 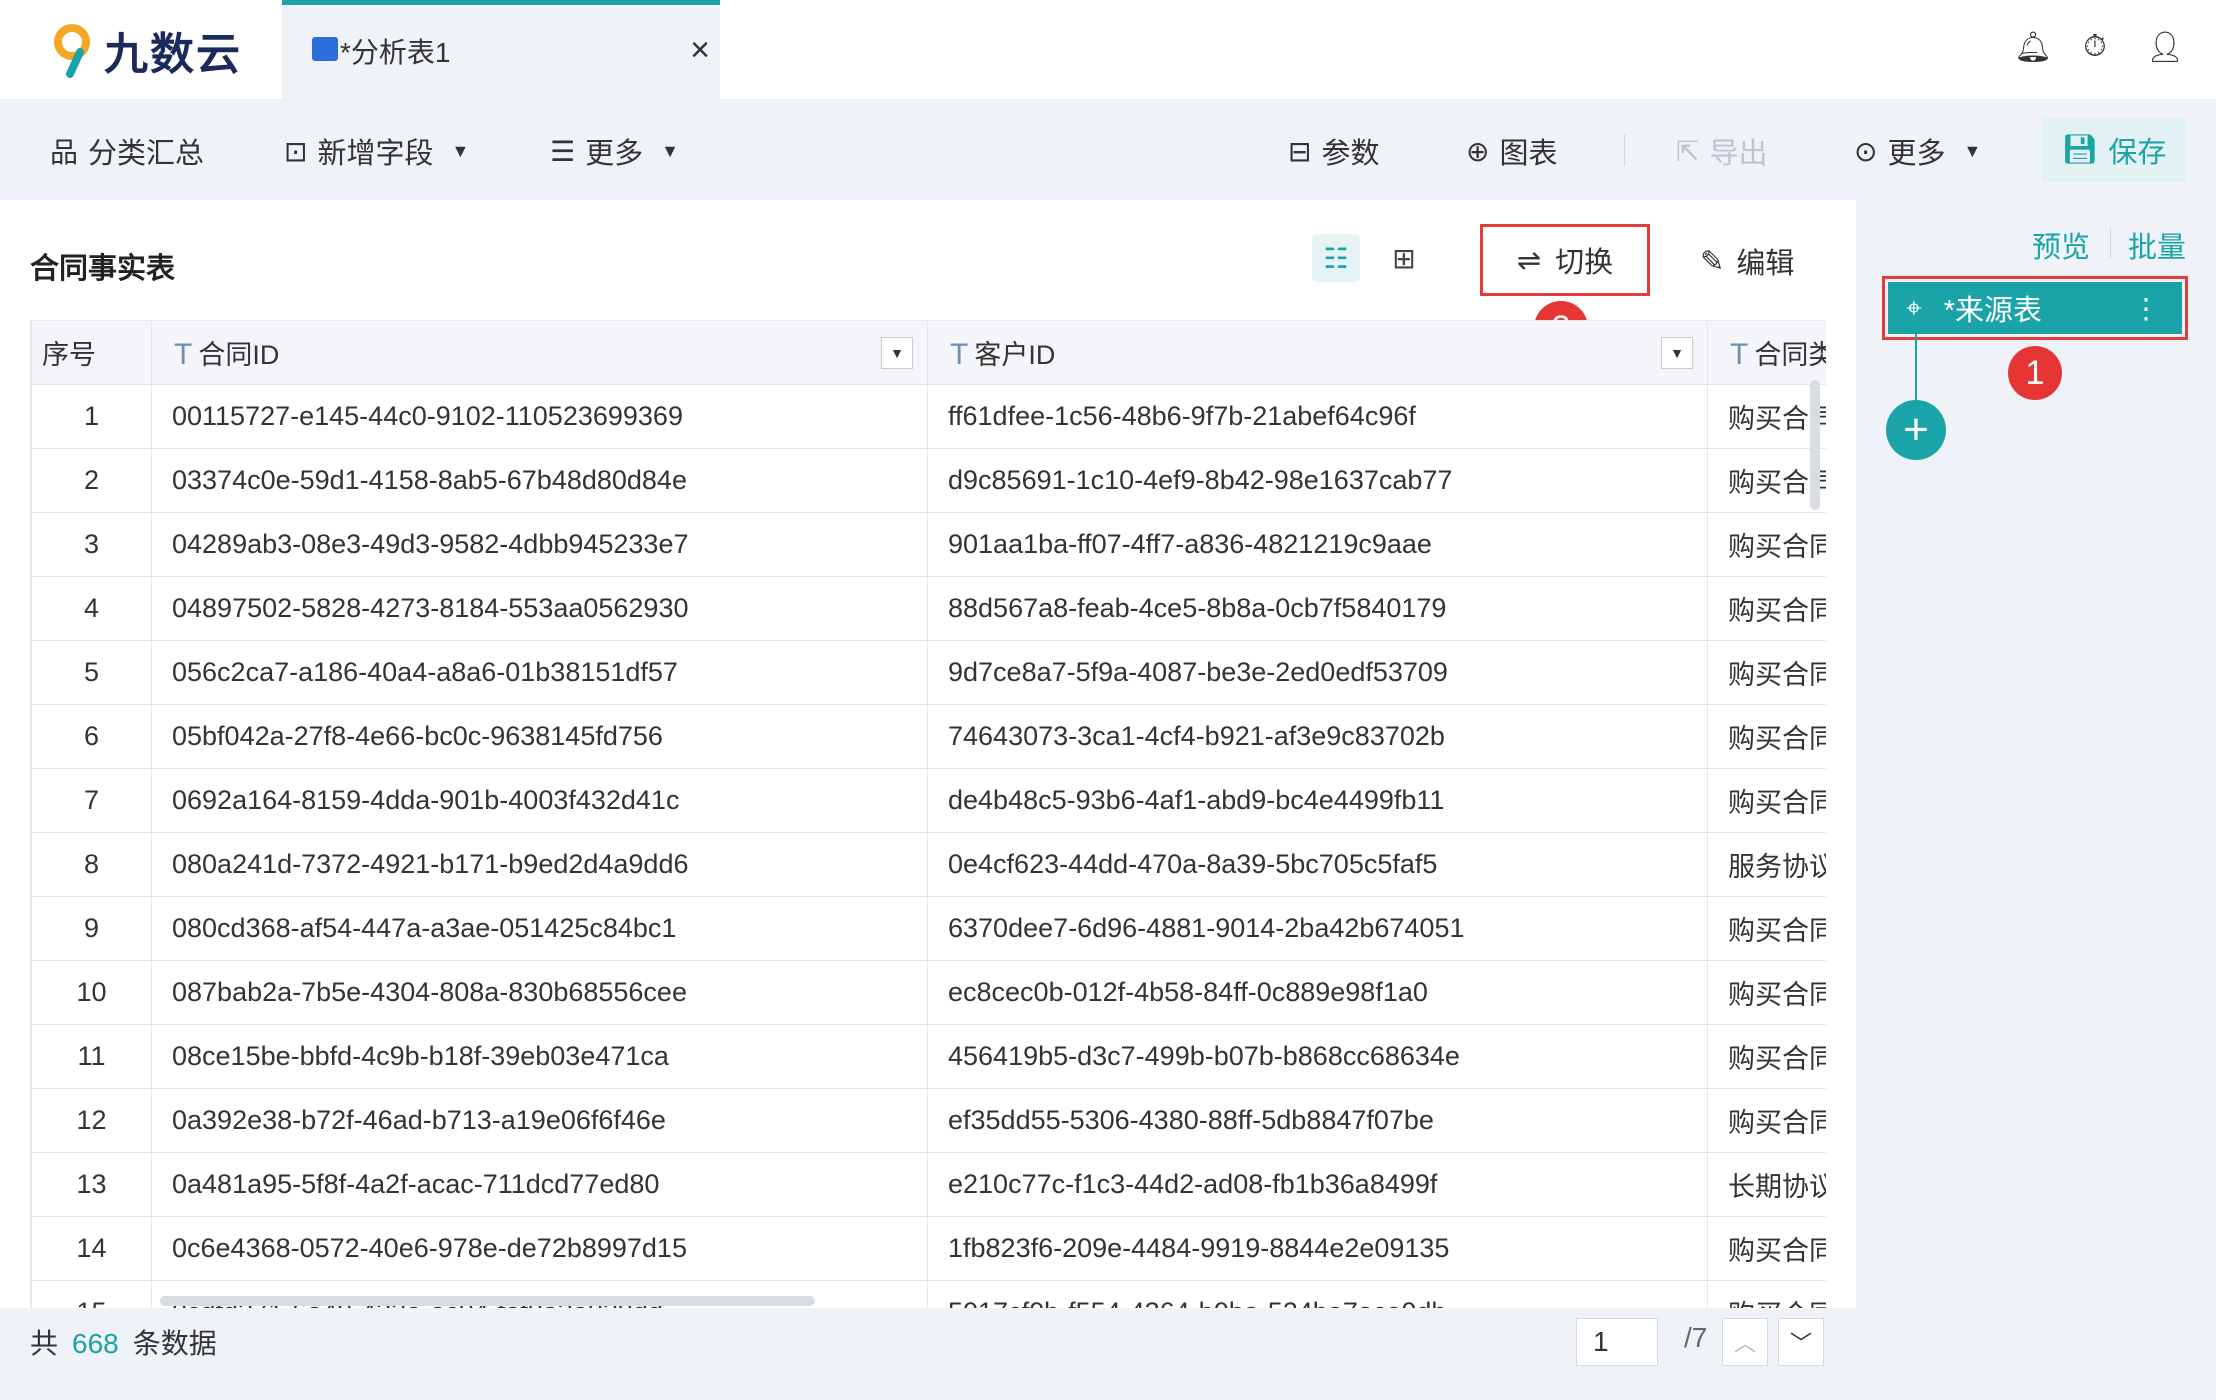 What do you see at coordinates (1766, 1184) in the screenshot?
I see `cell-contract-type: 长期协议` at bounding box center [1766, 1184].